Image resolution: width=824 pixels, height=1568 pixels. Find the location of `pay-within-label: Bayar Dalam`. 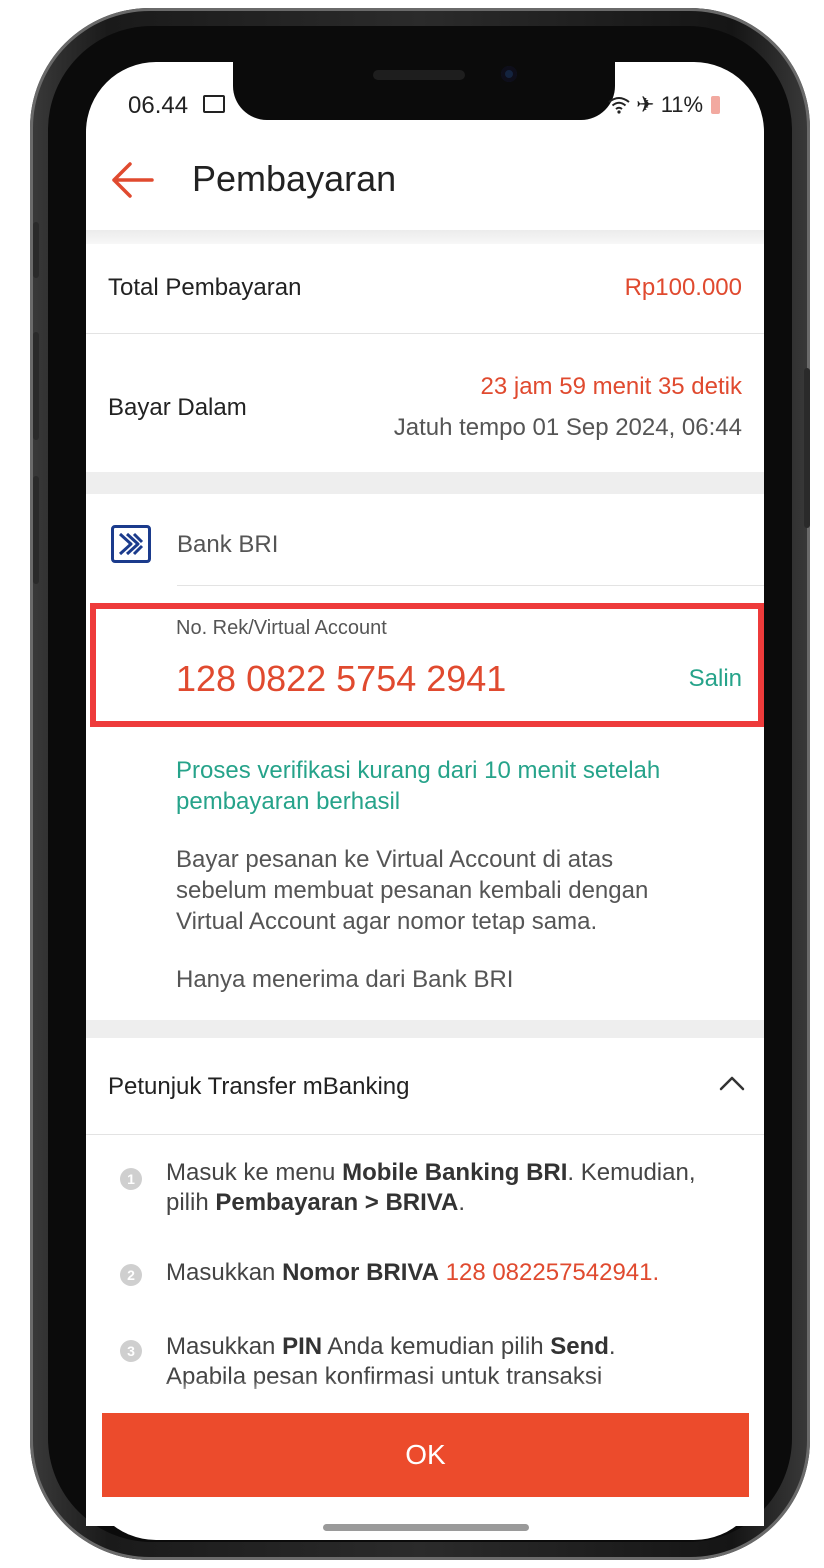

pay-within-label: Bayar Dalam is located at coordinates (177, 407).